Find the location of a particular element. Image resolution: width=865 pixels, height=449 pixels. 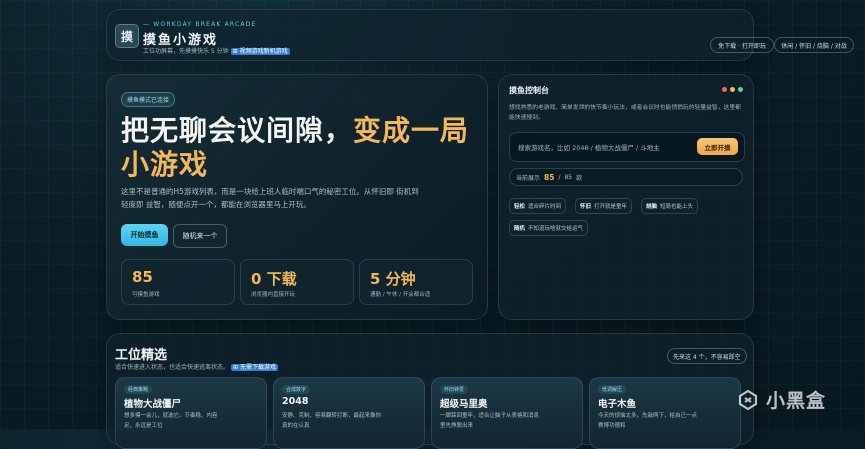

card-tag: 合成数字 is located at coordinates (296, 389).